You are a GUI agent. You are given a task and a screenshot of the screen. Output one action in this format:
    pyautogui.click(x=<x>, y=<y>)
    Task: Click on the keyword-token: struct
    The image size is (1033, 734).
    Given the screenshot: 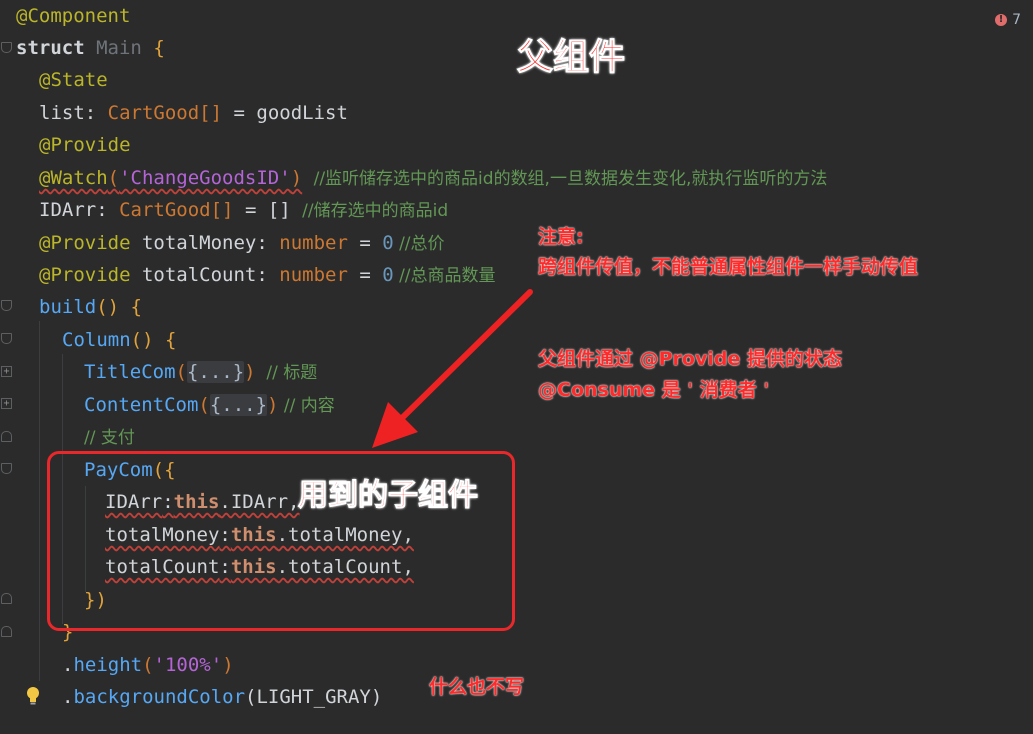 What is the action you would take?
    pyautogui.click(x=50, y=48)
    